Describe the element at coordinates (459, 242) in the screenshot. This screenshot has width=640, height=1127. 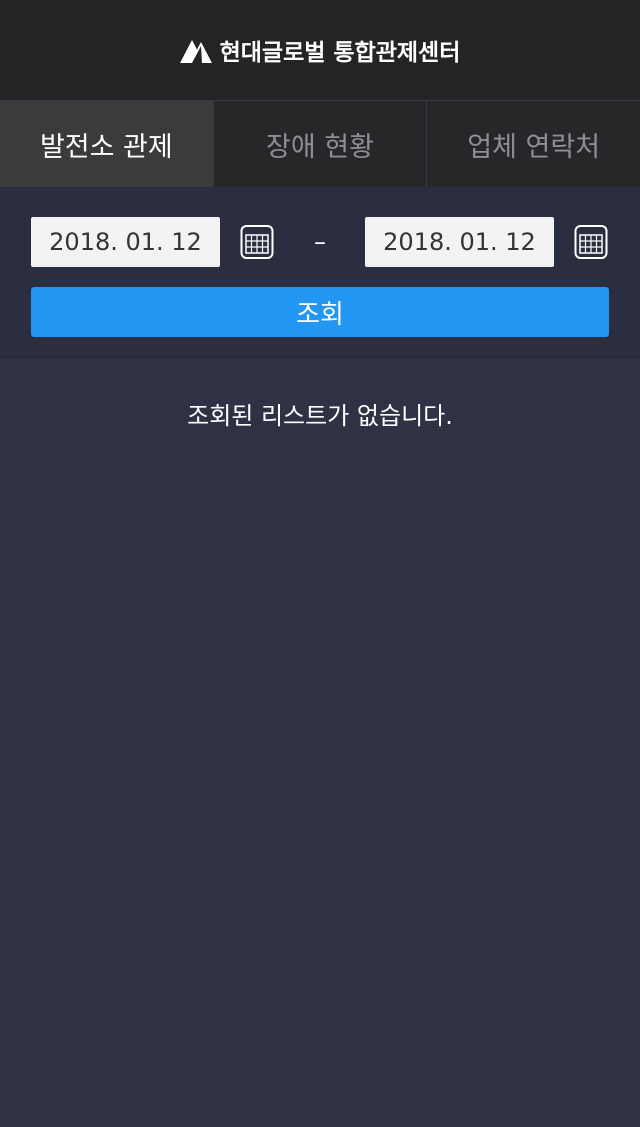
I see `end-date-field: 2018. 01. 12` at that location.